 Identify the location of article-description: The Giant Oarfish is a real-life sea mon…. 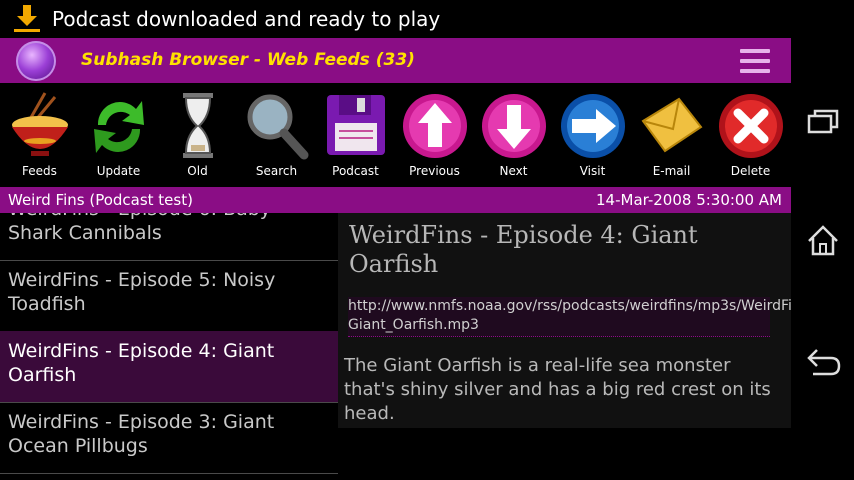
(557, 389).